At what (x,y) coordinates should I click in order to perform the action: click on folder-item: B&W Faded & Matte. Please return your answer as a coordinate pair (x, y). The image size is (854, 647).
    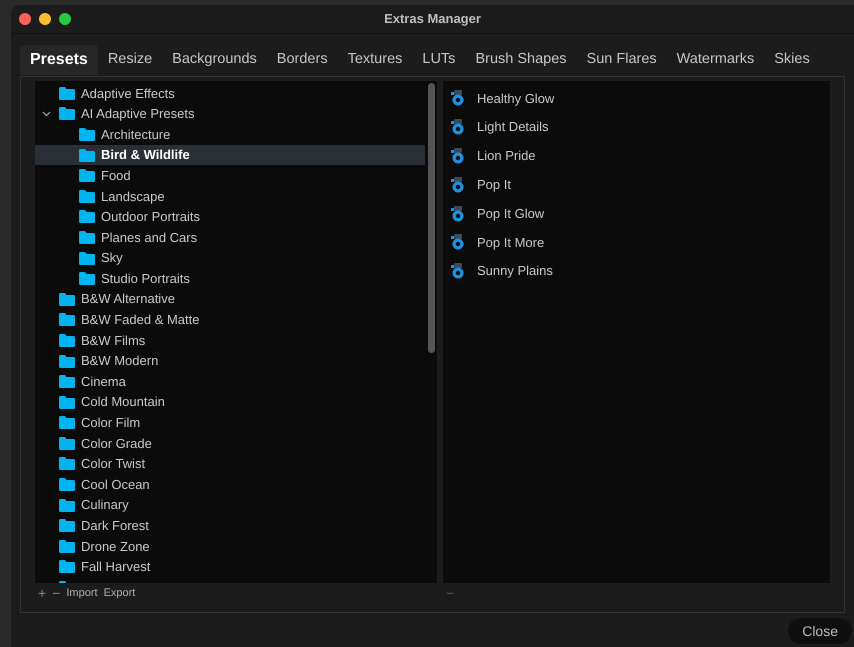
    Looking at the image, I should click on (230, 320).